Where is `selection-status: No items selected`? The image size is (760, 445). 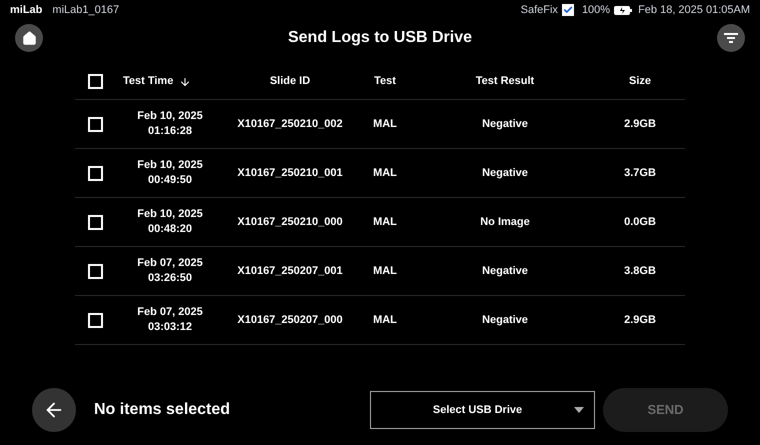
selection-status: No items selected is located at coordinates (162, 410).